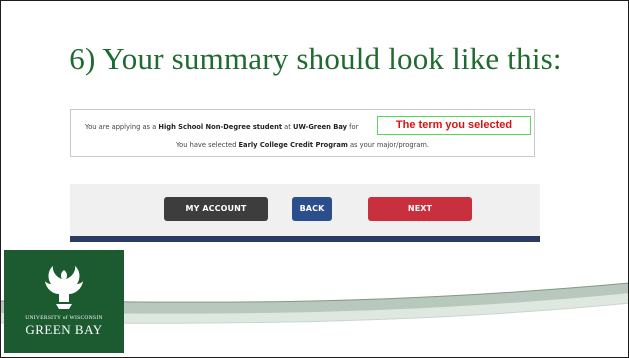 The width and height of the screenshot is (629, 358). I want to click on uw-green-bay-logo: UNIVERSITY of WISCONSIN GREEN BAY, so click(64, 301).